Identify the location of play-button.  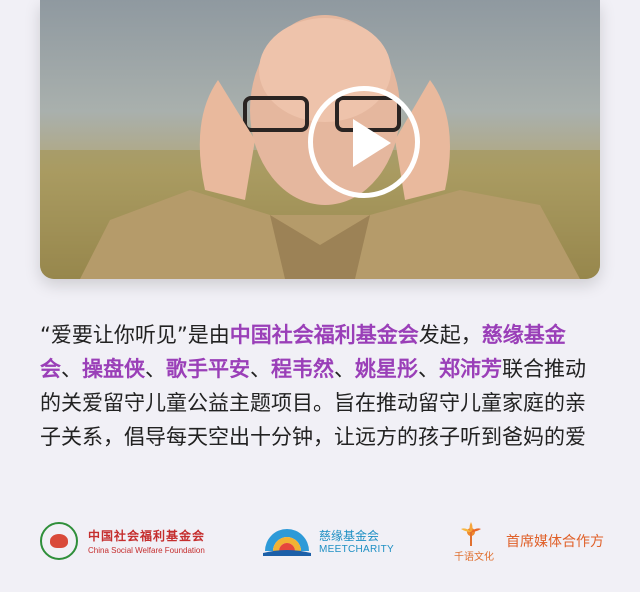
(364, 142).